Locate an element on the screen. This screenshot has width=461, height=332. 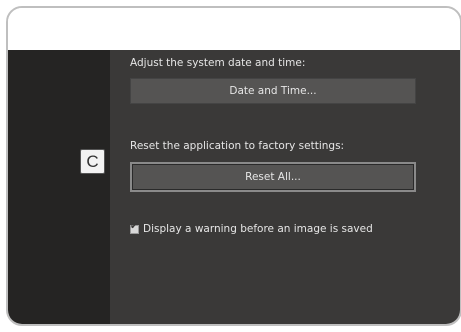
checkmark-icon: ✔ is located at coordinates (134, 226).